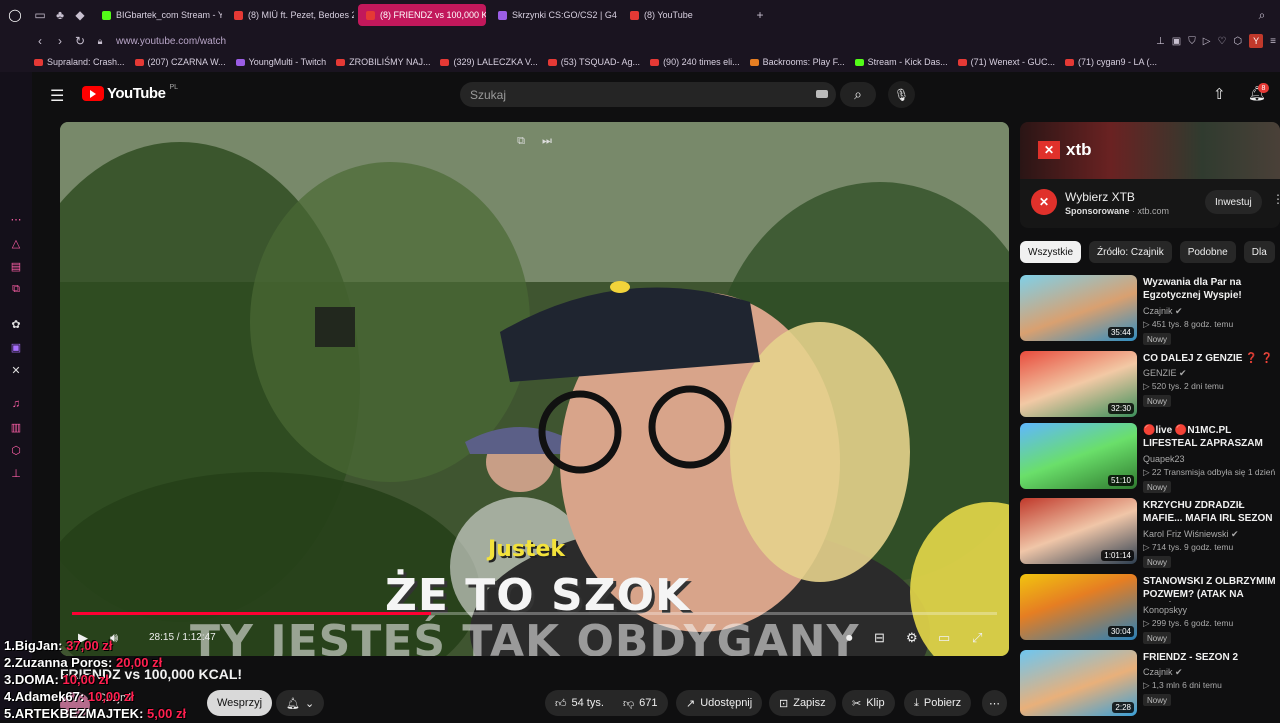 This screenshot has width=1280, height=723. What do you see at coordinates (1192, 41) in the screenshot?
I see `shield-icon: ⛉` at bounding box center [1192, 41].